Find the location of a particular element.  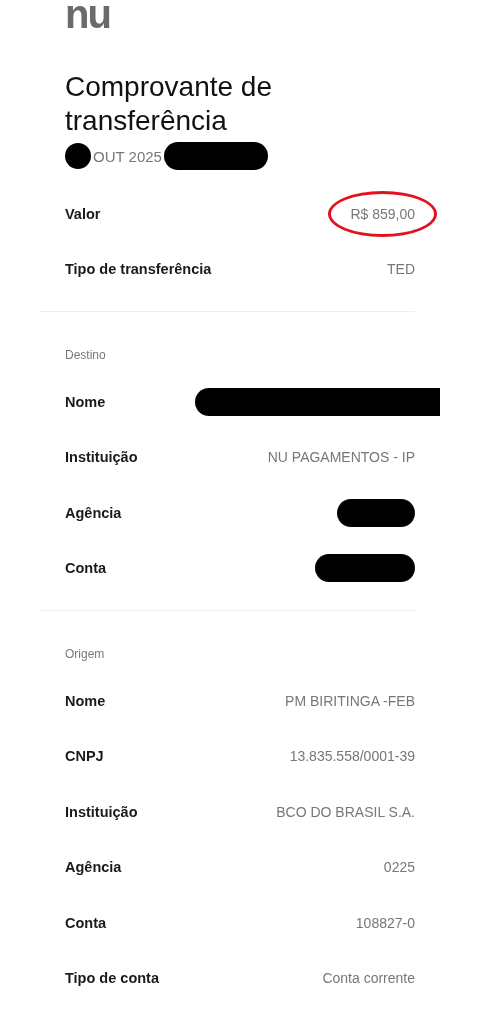

field-value: 0225 is located at coordinates (399, 867).